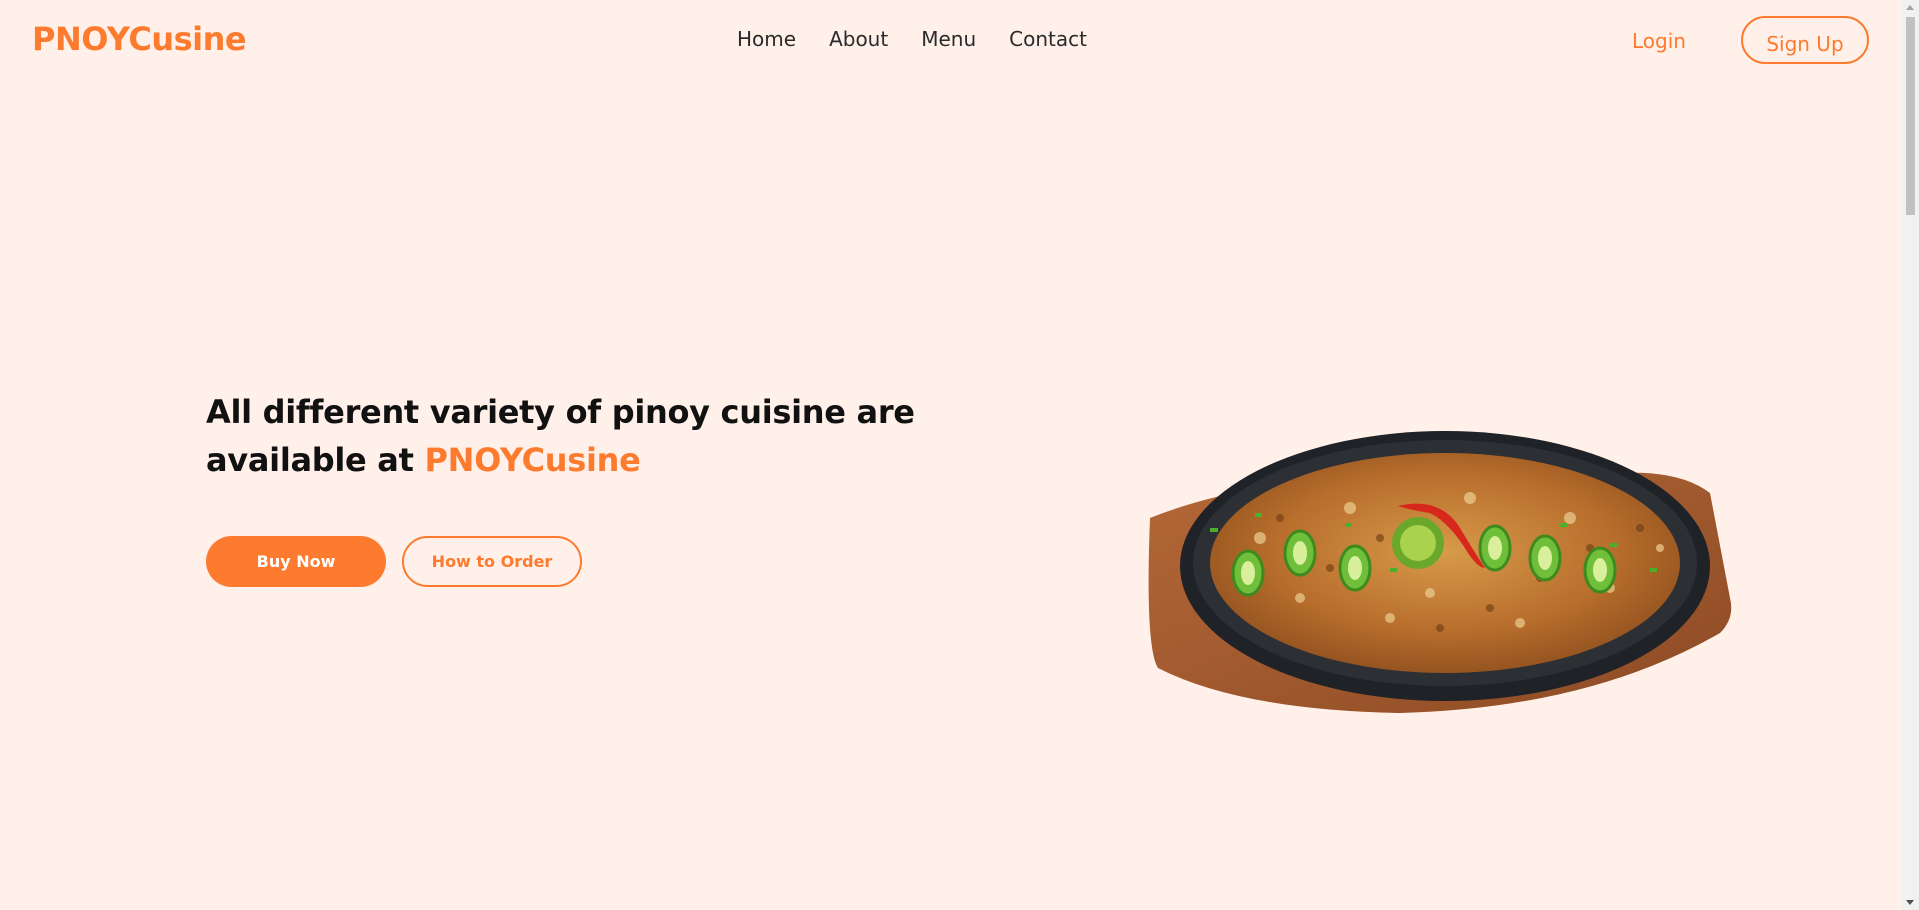 The image size is (1919, 910). What do you see at coordinates (1659, 41) in the screenshot?
I see `login-link: Login` at bounding box center [1659, 41].